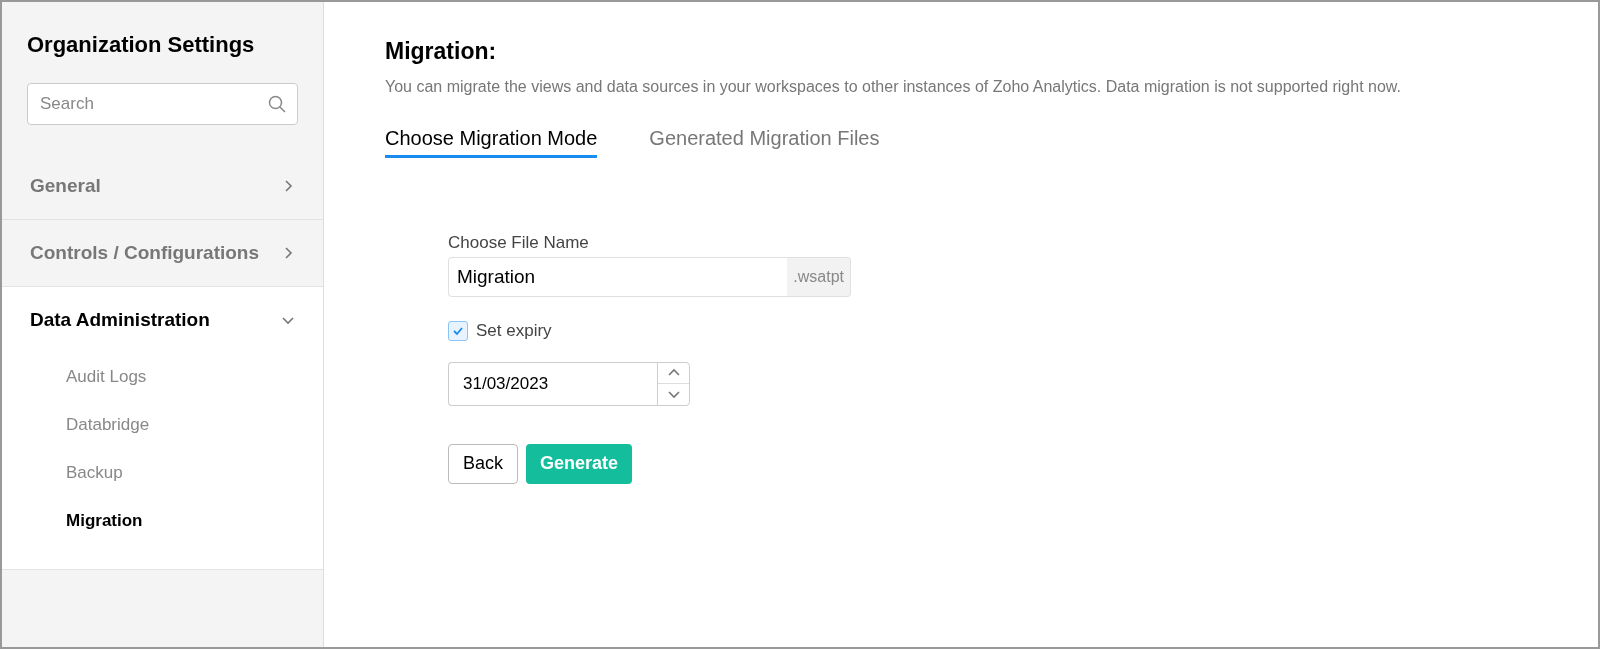  I want to click on sidebar-item: Migration, so click(162, 521).